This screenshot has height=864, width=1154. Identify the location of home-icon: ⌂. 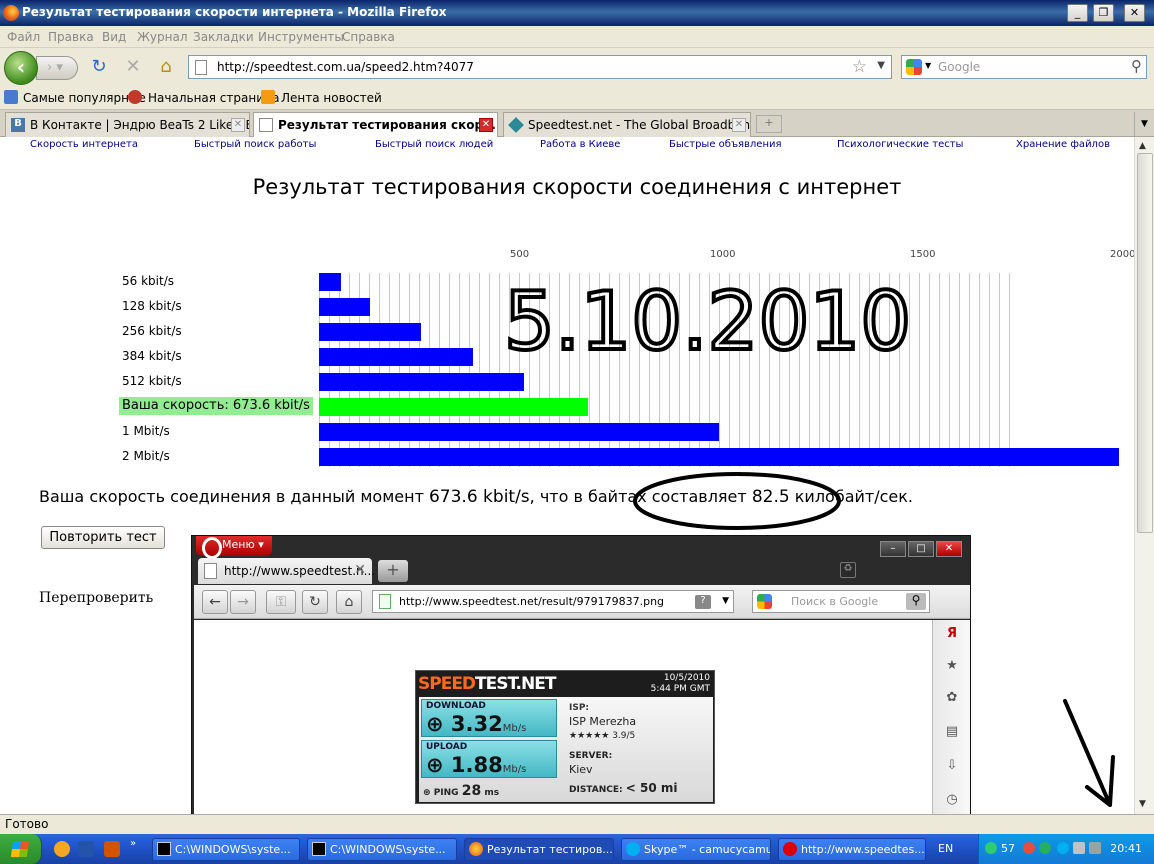
(166, 67).